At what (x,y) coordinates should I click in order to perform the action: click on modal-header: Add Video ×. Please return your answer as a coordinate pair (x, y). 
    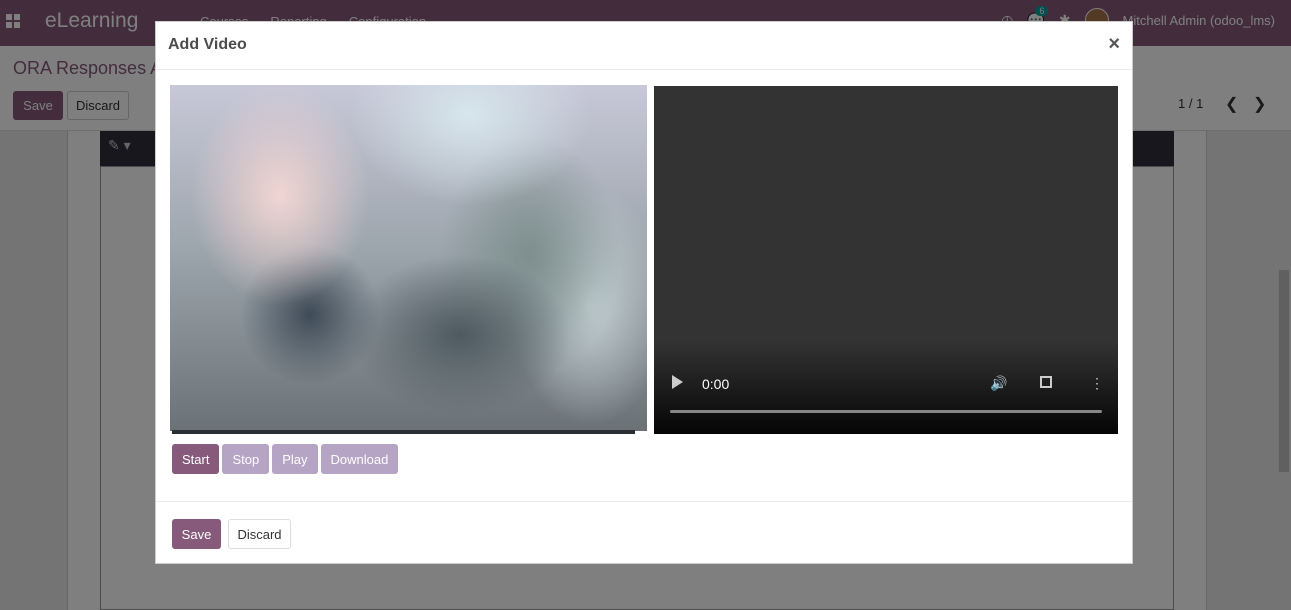
    Looking at the image, I should click on (644, 46).